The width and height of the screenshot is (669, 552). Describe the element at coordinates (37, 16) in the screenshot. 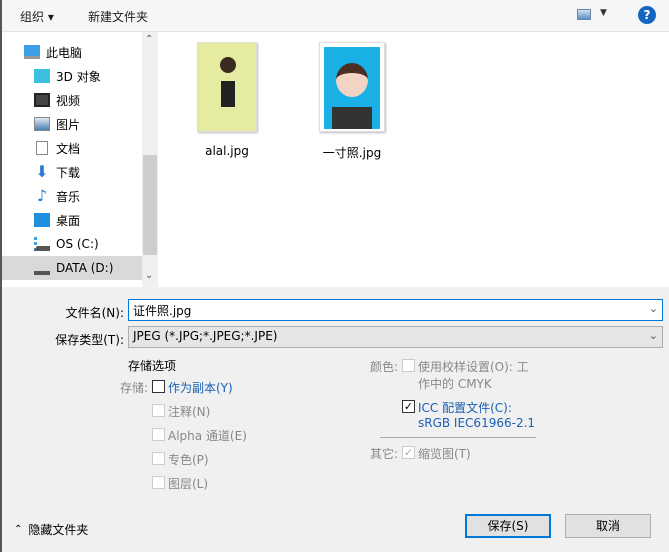

I see `organize-button: 组织 ▾` at that location.